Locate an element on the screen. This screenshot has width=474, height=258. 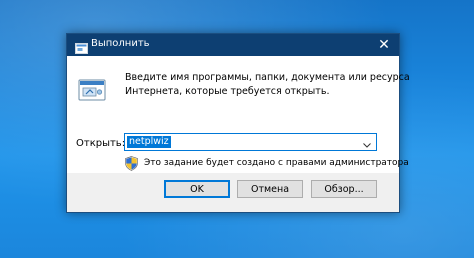
chevron-down-icon is located at coordinates (367, 142).